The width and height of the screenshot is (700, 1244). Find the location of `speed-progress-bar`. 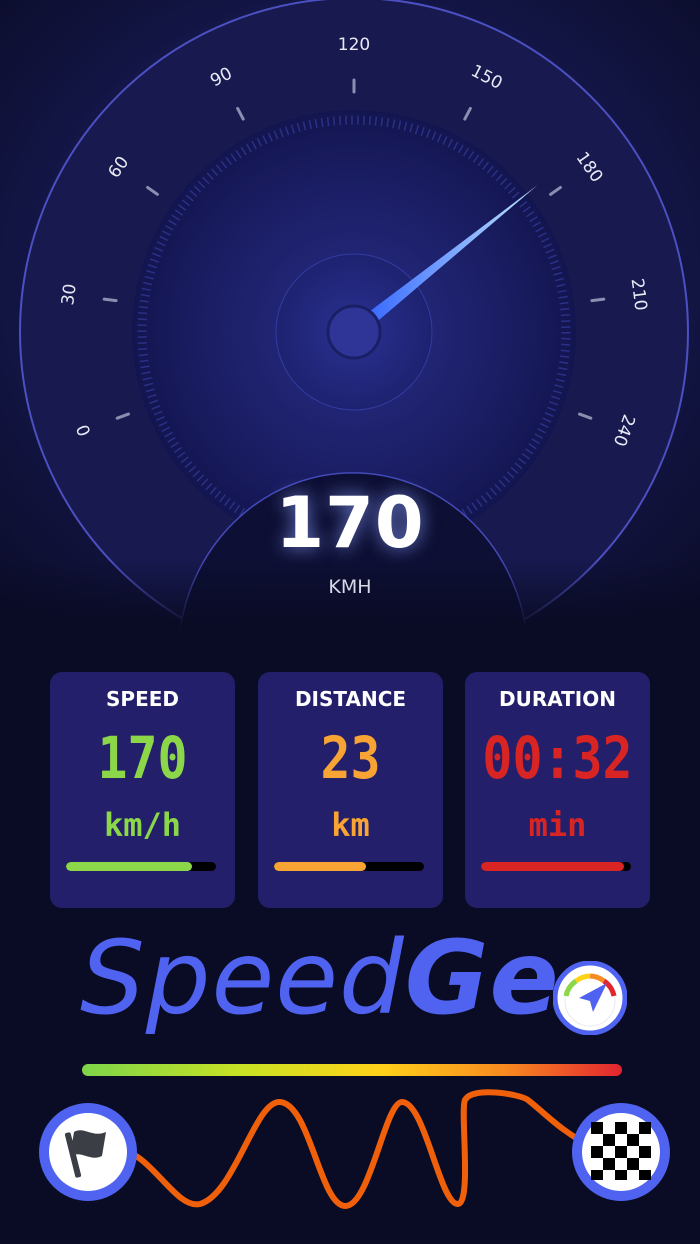

speed-progress-bar is located at coordinates (141, 866).